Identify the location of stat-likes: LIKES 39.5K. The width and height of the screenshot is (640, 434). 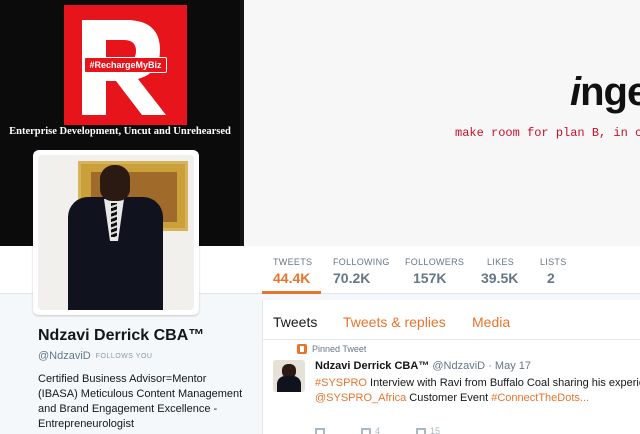
(499, 271).